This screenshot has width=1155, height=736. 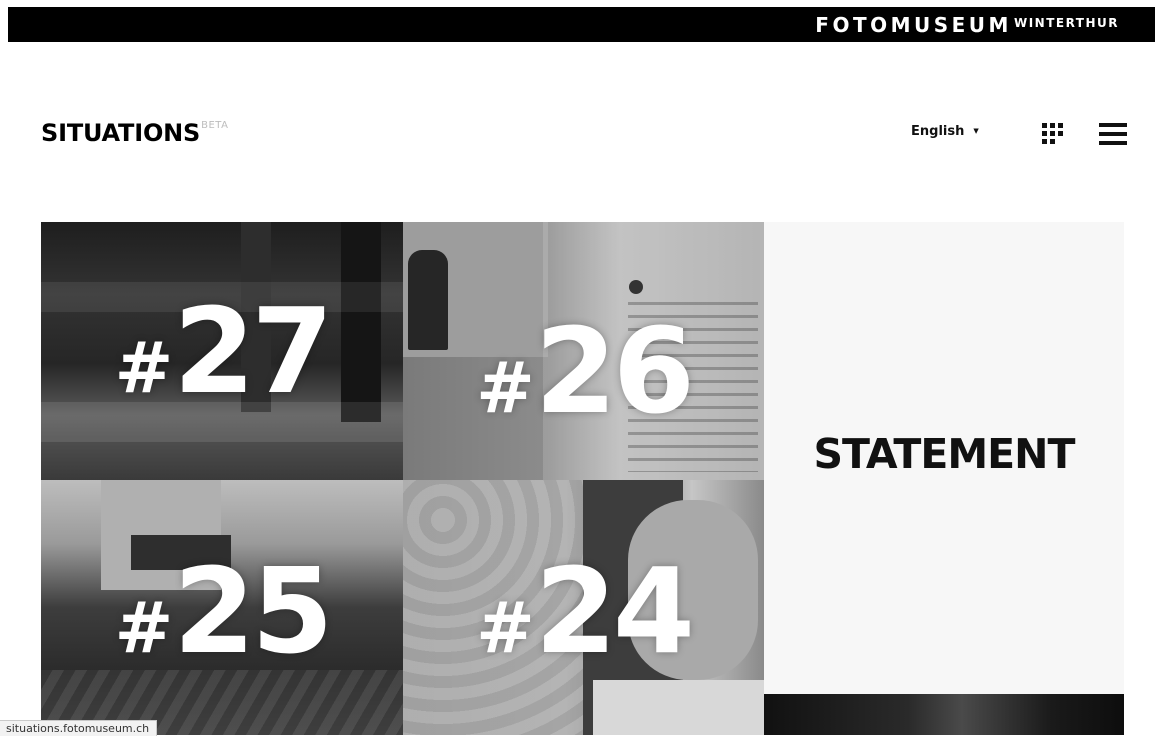 I want to click on beta-badge: BETA, so click(x=215, y=125).